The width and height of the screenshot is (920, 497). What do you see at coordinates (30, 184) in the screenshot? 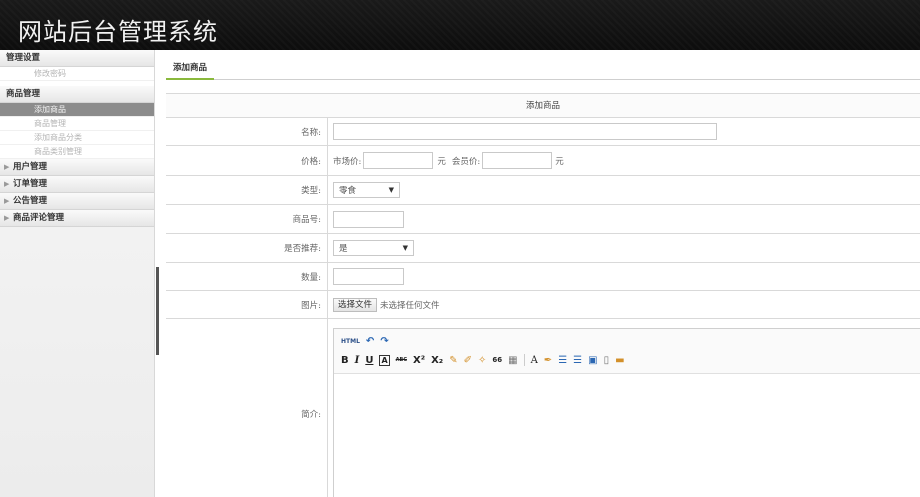
I see `sidebar-group-label: 订单管理` at bounding box center [30, 184].